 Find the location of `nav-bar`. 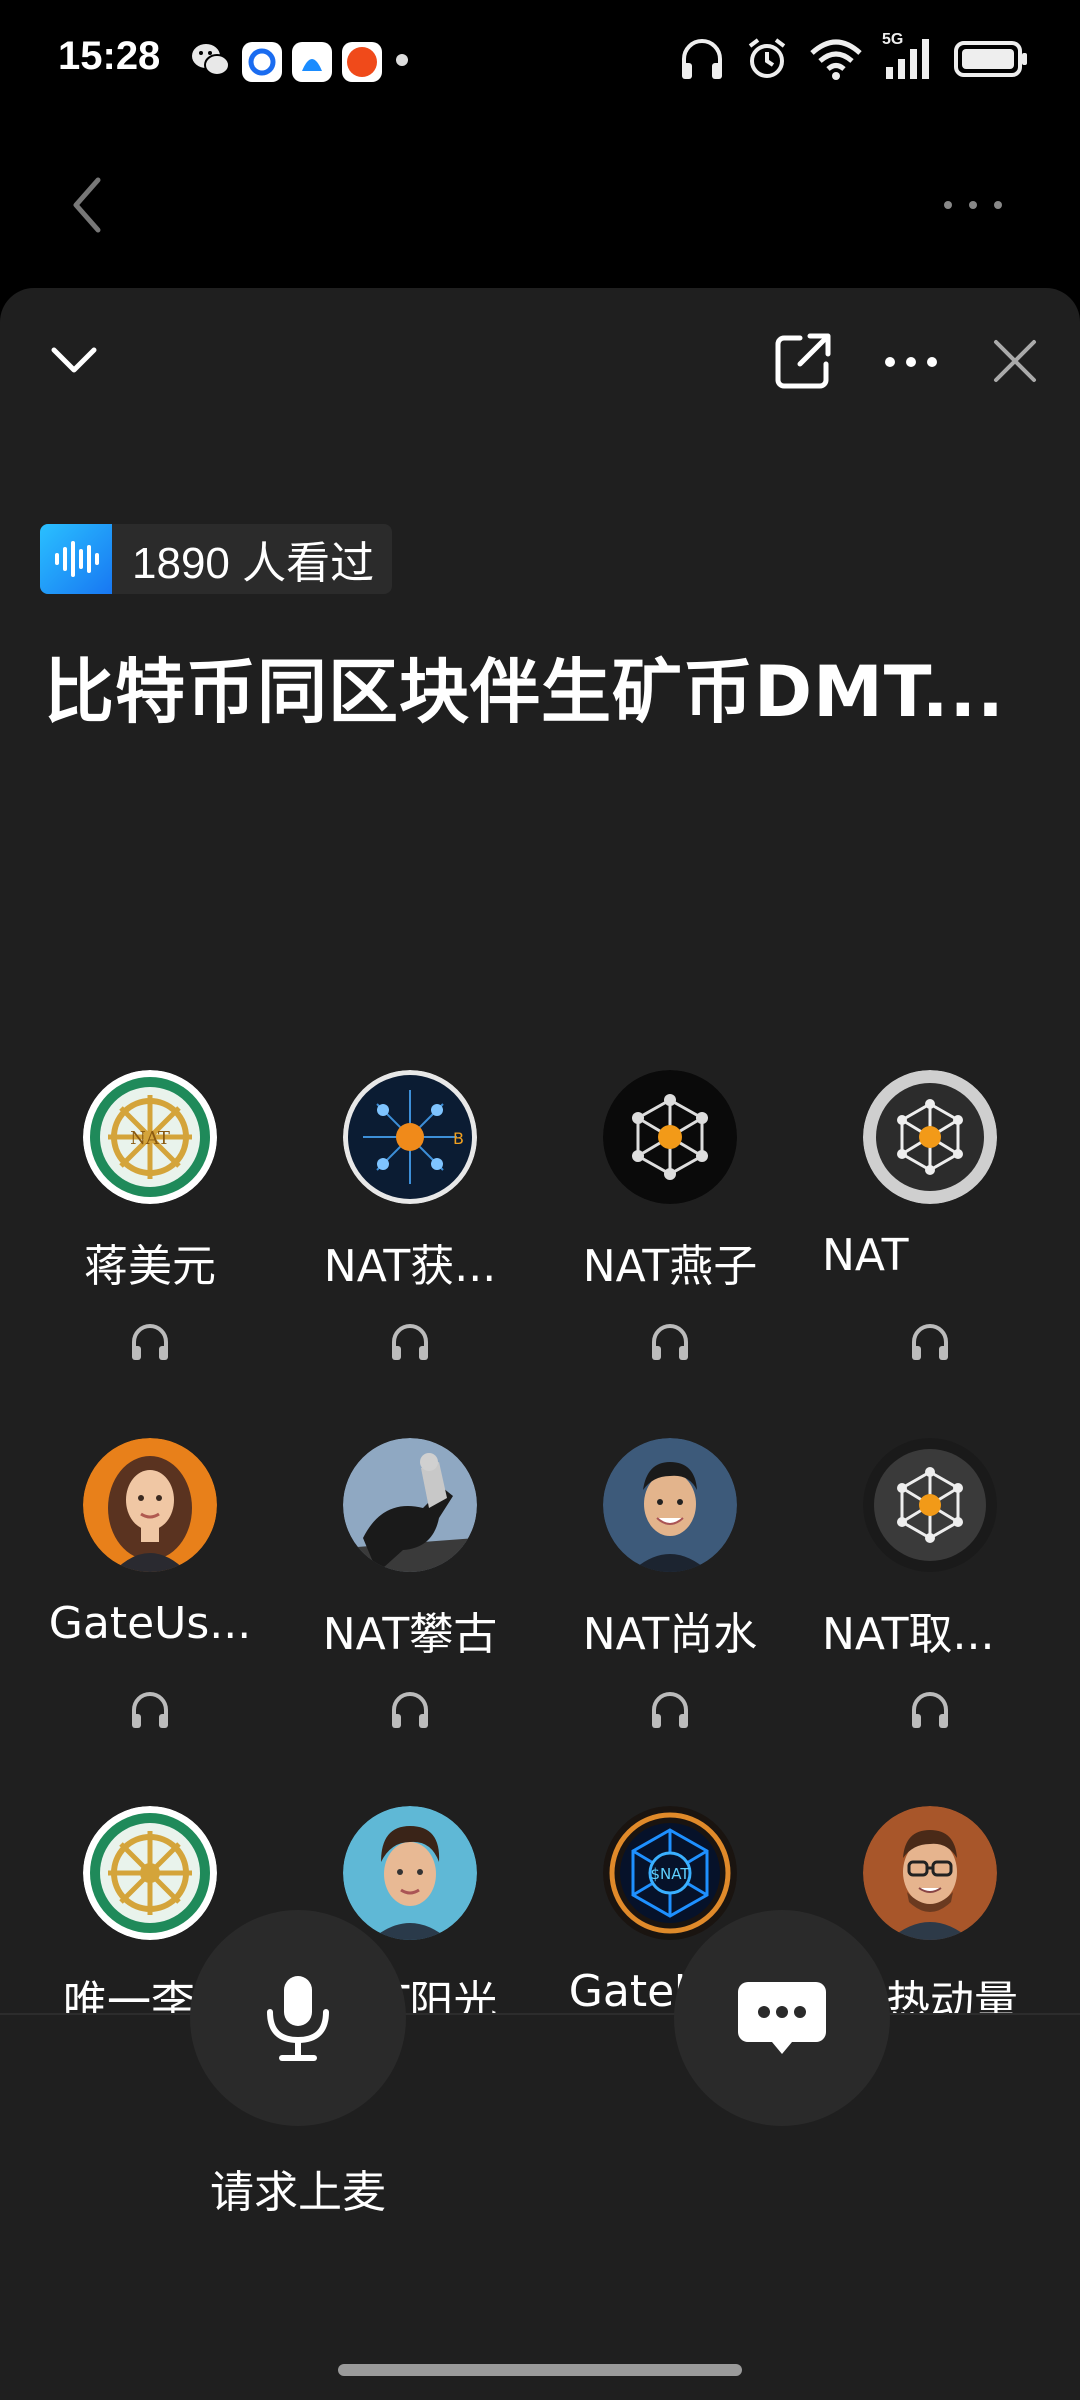

nav-bar is located at coordinates (540, 205).